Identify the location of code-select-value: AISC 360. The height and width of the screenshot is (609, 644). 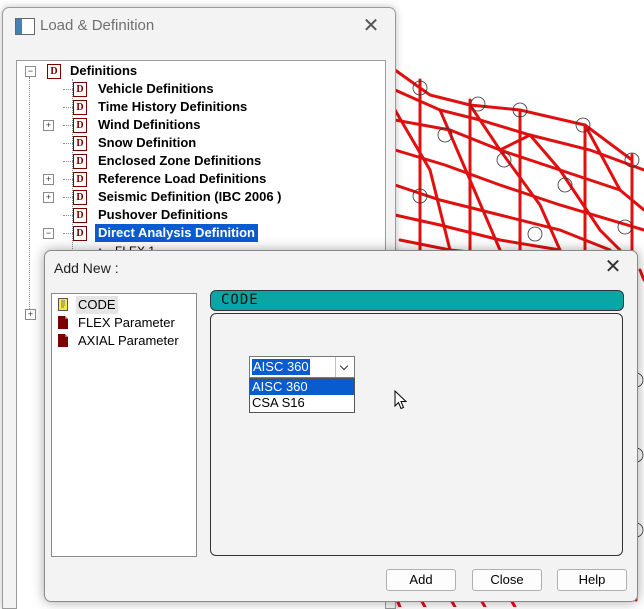
(281, 367).